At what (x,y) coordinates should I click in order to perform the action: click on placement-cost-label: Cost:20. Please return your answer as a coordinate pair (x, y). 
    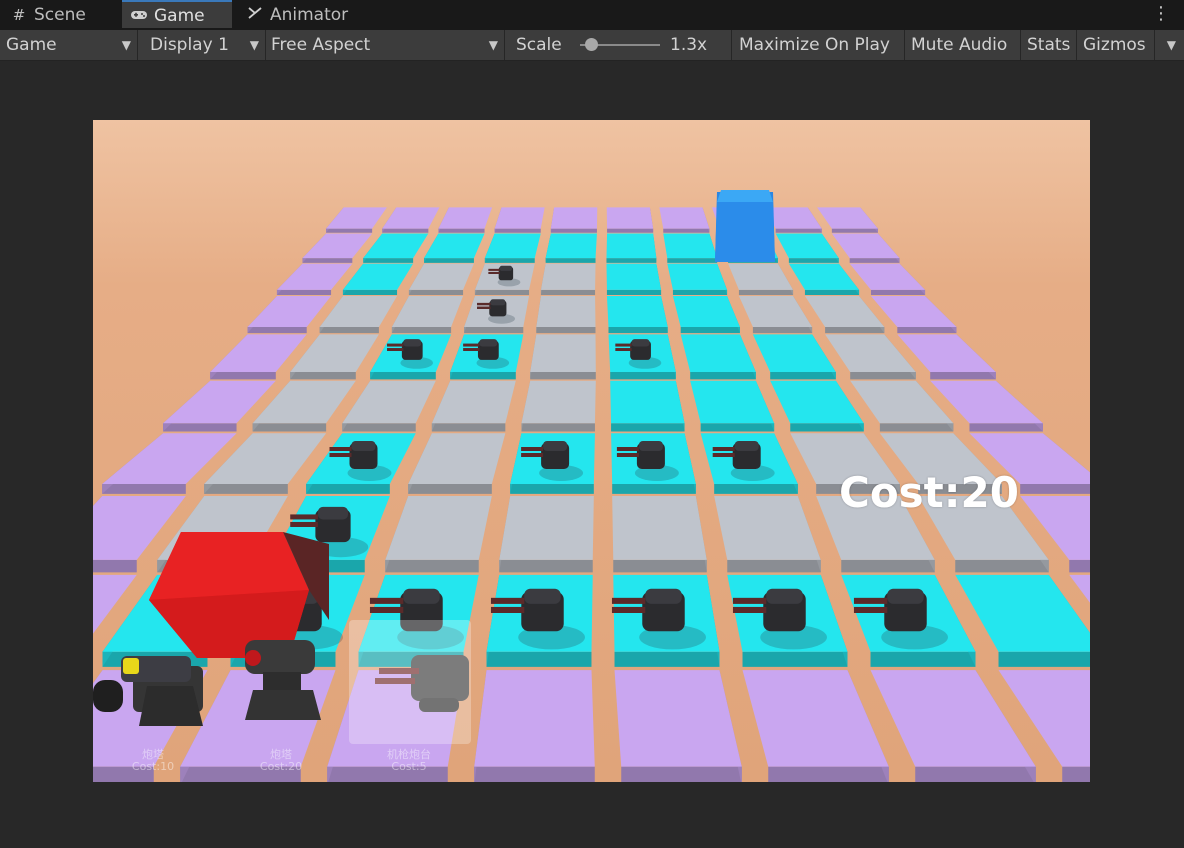
    Looking at the image, I should click on (929, 492).